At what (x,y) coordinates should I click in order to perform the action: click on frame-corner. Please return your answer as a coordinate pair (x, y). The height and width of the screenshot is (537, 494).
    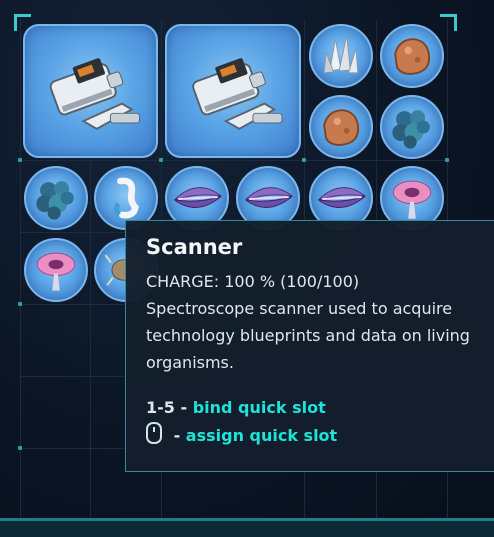
    Looking at the image, I should click on (448, 22).